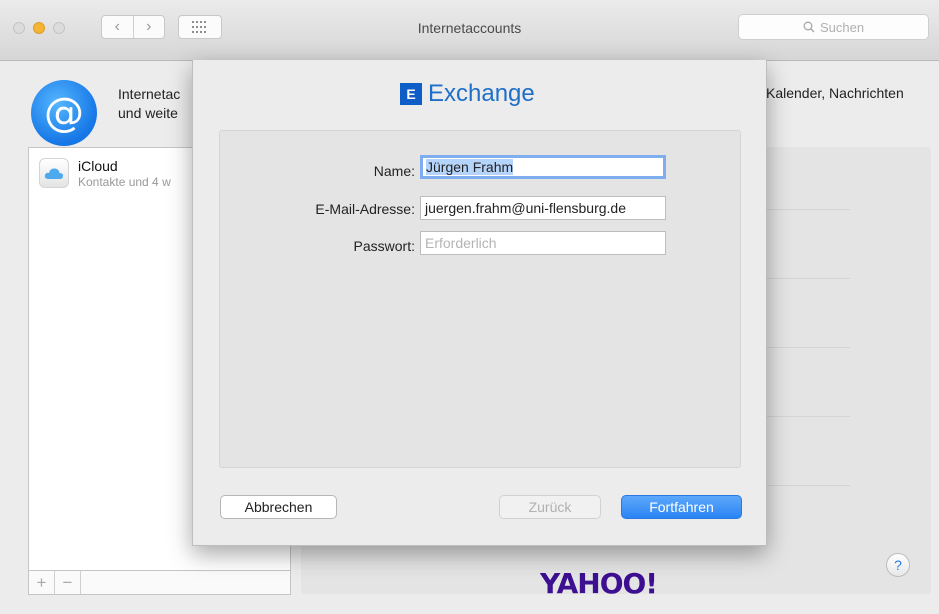  I want to click on yahoo-logo: YAHOO!, so click(599, 583).